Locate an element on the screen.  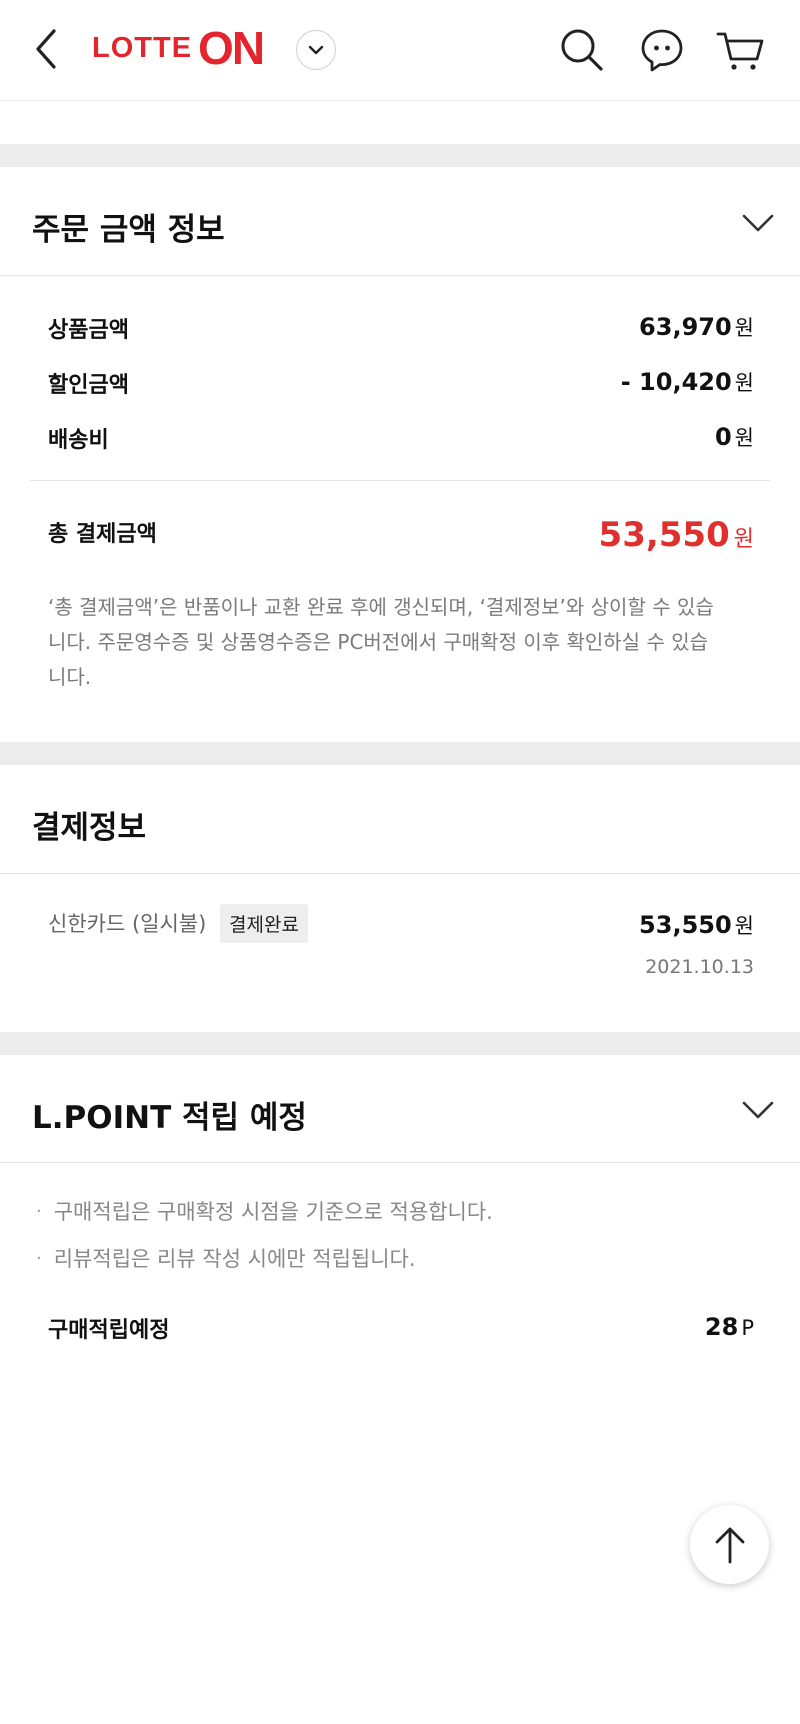
total-payment-value: 53,550 원 is located at coordinates (676, 535).